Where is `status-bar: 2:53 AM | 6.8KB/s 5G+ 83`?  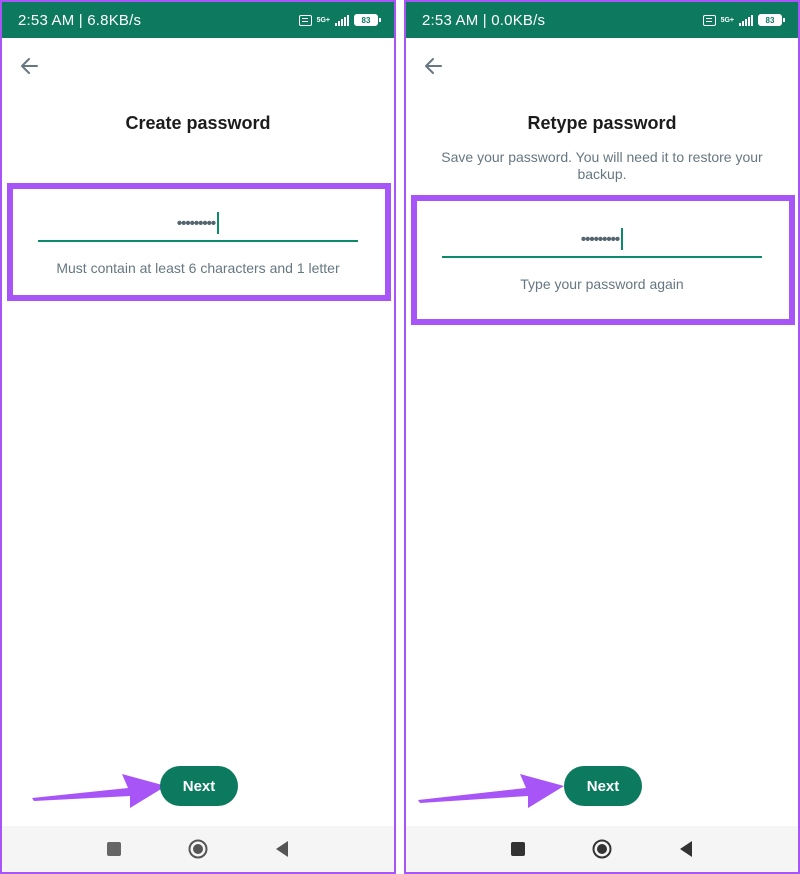 status-bar: 2:53 AM | 6.8KB/s 5G+ 83 is located at coordinates (198, 20).